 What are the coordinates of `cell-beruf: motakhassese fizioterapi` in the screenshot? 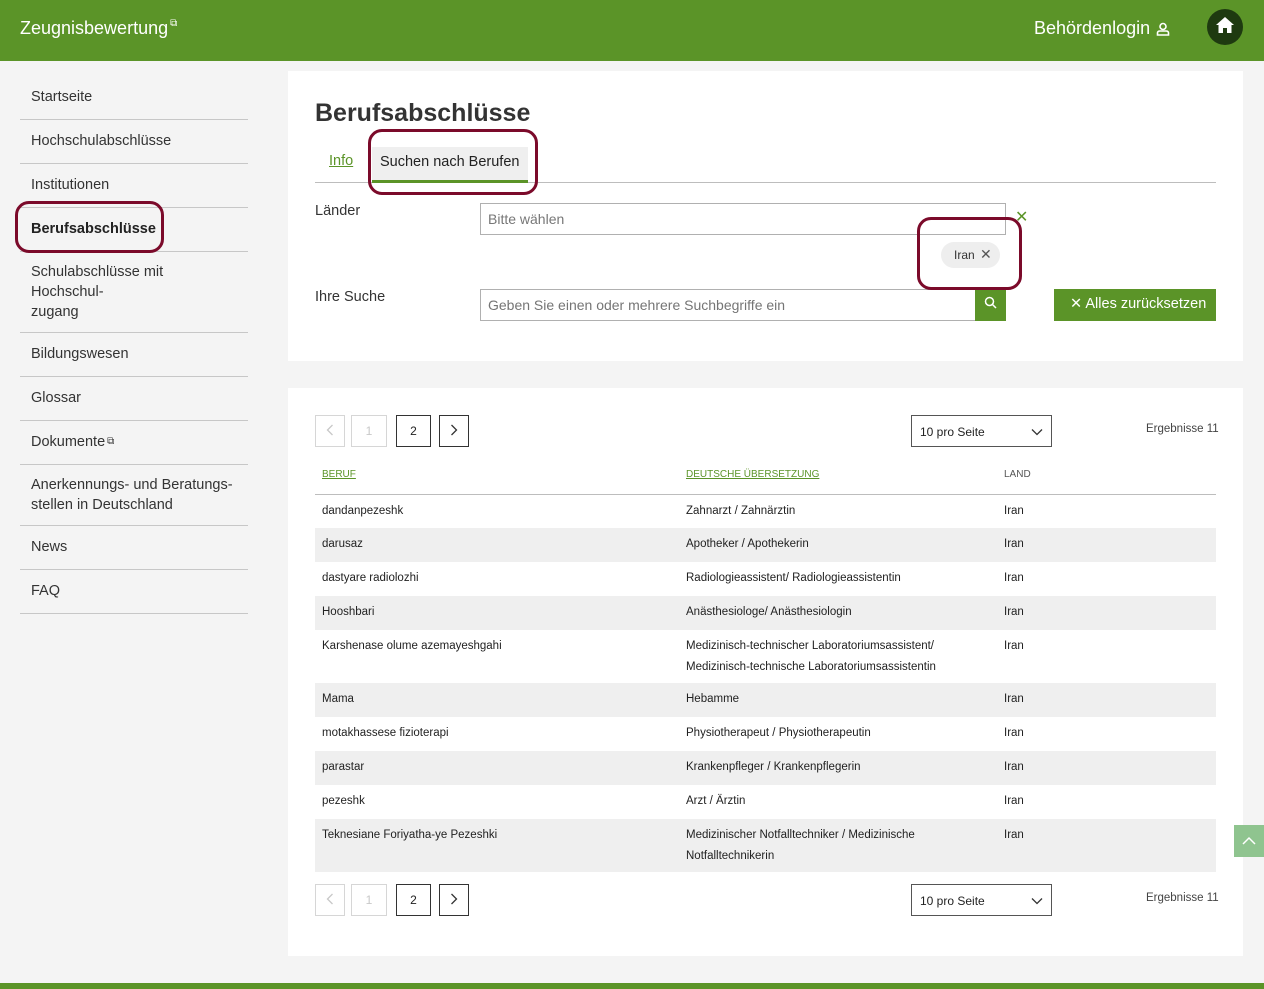 It's located at (385, 733).